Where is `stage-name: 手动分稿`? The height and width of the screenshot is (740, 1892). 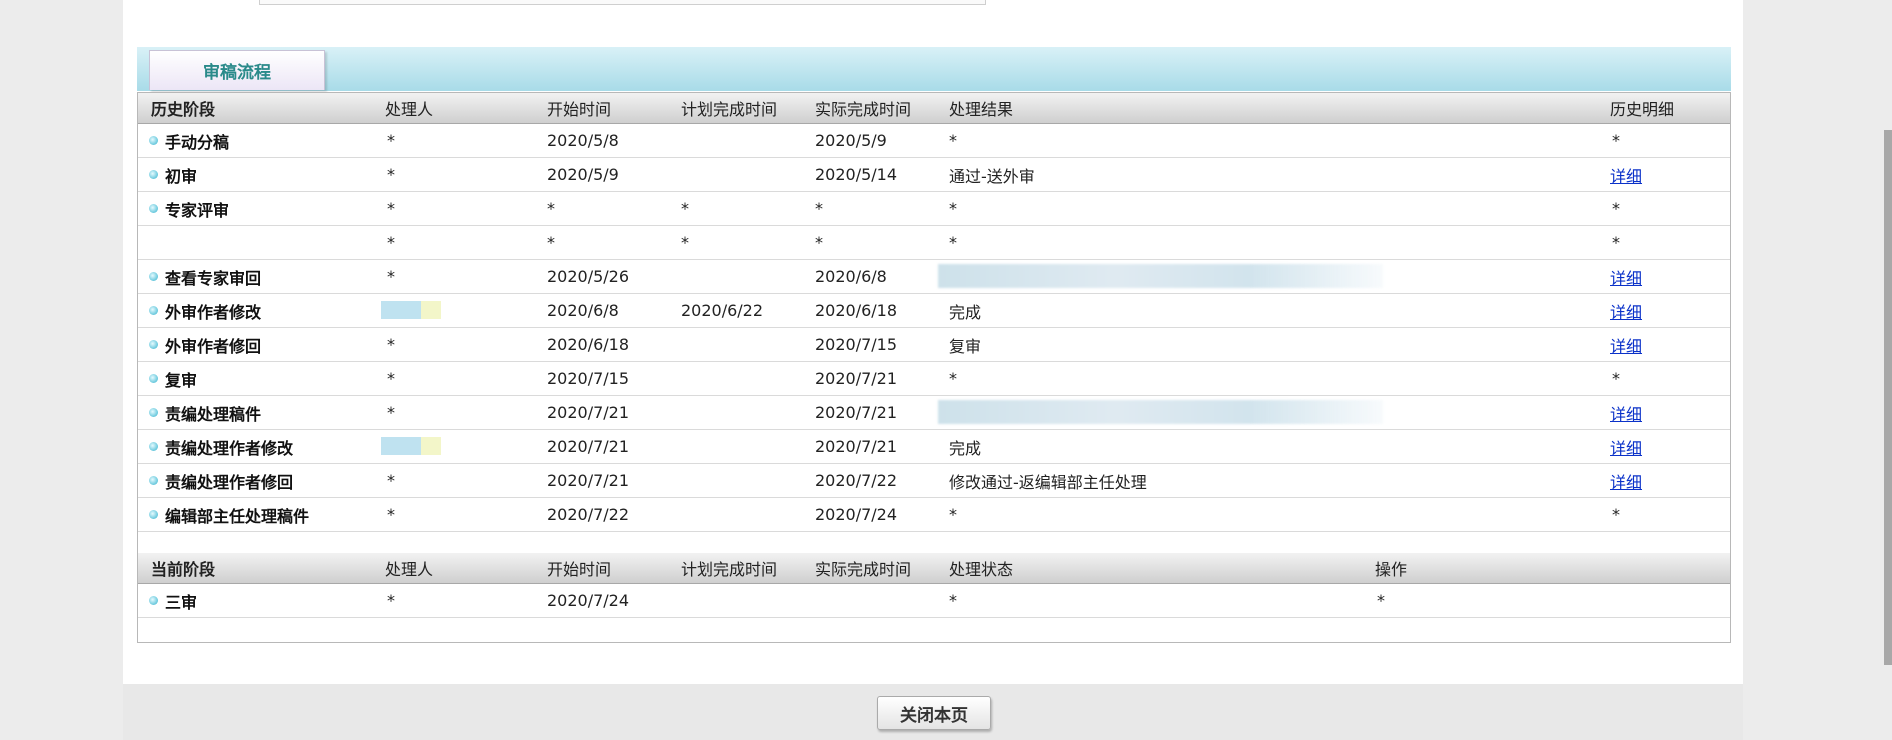 stage-name: 手动分稿 is located at coordinates (197, 142).